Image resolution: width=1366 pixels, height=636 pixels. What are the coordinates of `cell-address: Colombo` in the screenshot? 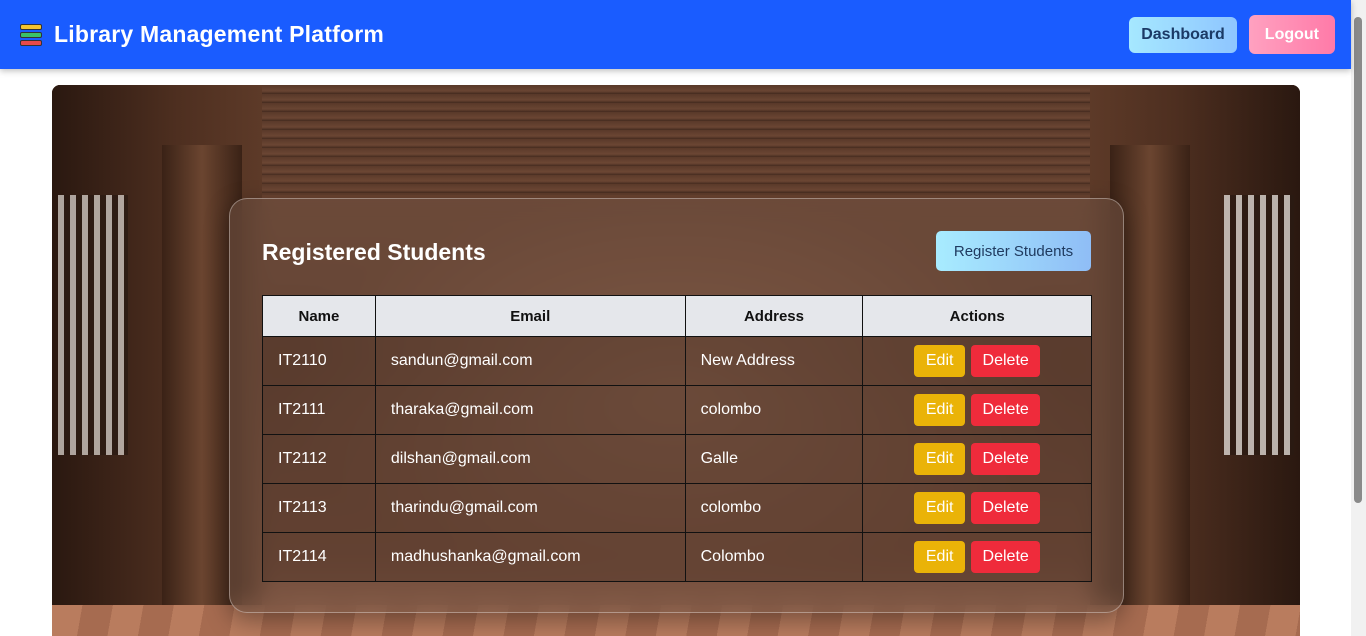 It's located at (774, 557).